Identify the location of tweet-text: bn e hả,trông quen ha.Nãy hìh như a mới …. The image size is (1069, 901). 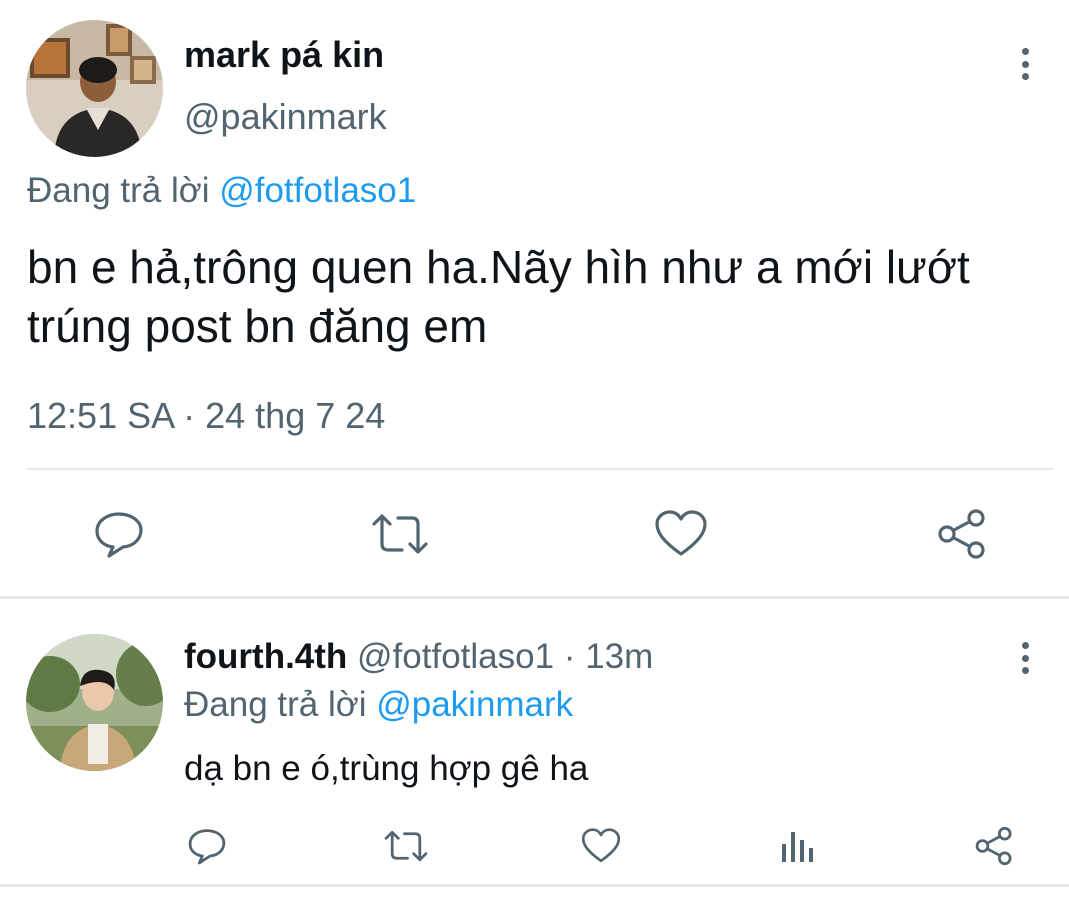
(498, 296).